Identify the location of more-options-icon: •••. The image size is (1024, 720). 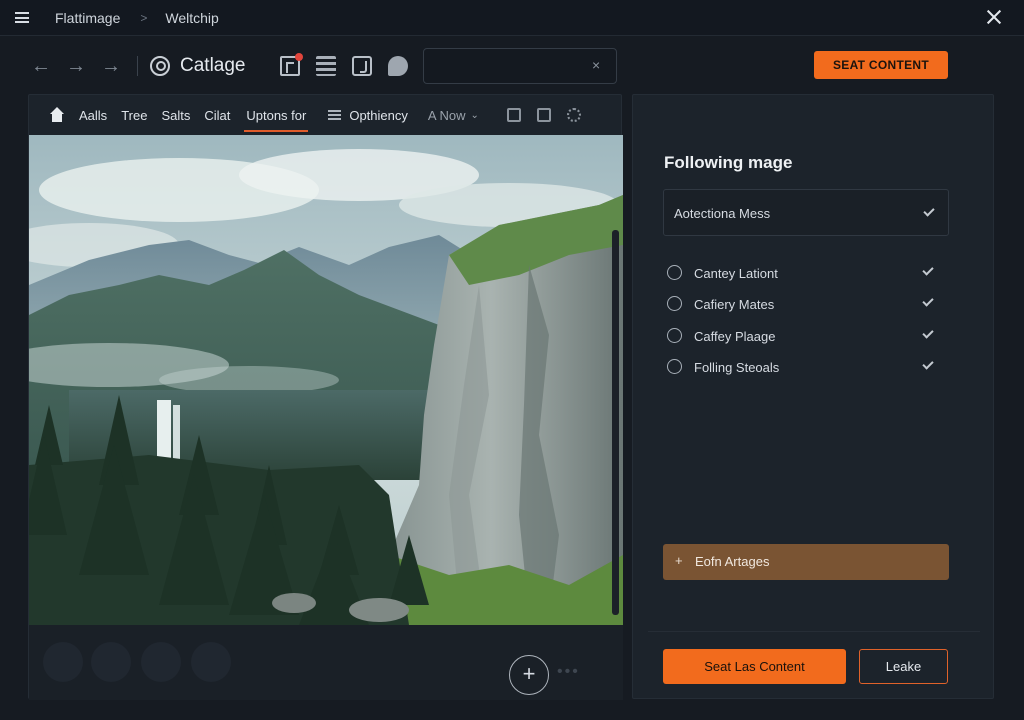
(568, 672).